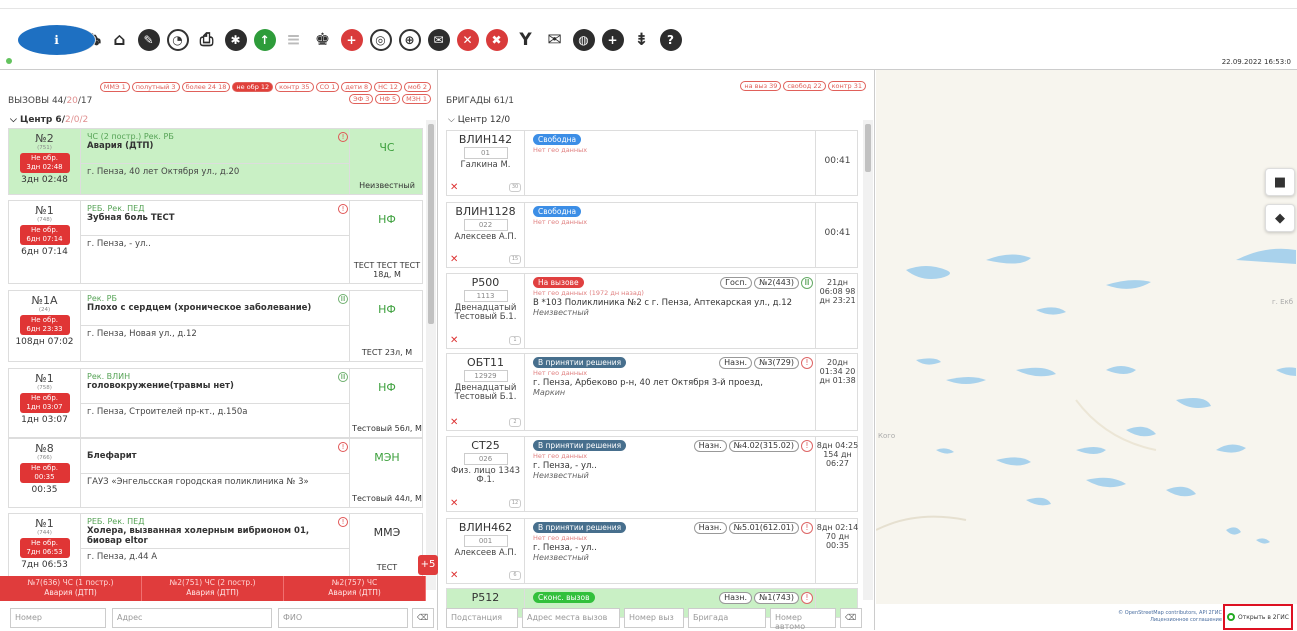 The height and width of the screenshot is (631, 1297). What do you see at coordinates (206, 40) in the screenshot?
I see `print-icon-button: ⎙` at bounding box center [206, 40].